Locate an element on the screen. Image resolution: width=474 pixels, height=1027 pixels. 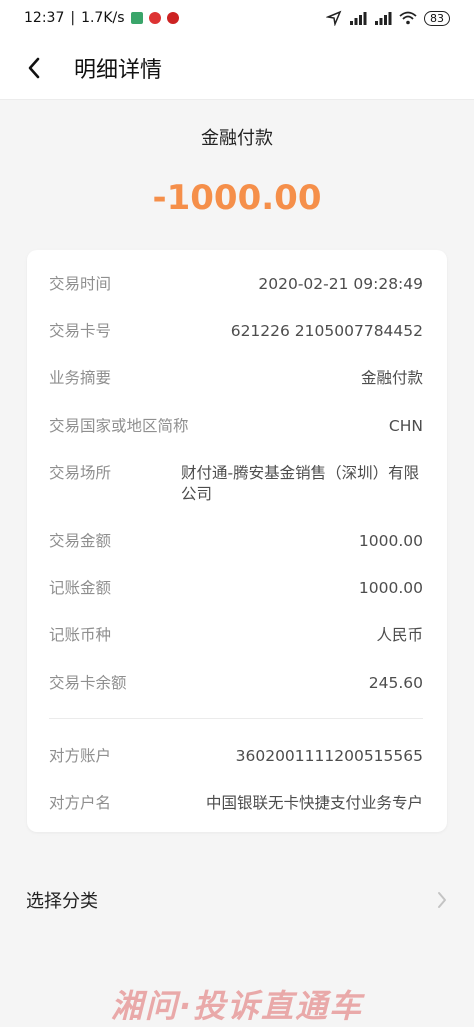
detail-value: 人民币 is located at coordinates (399, 635).